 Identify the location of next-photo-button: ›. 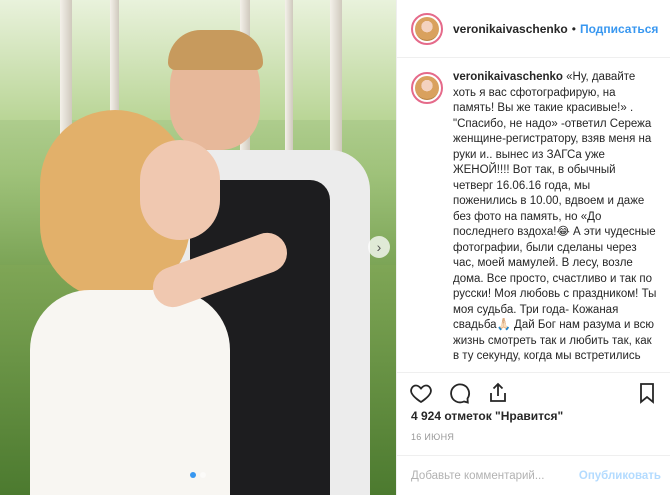
(379, 247).